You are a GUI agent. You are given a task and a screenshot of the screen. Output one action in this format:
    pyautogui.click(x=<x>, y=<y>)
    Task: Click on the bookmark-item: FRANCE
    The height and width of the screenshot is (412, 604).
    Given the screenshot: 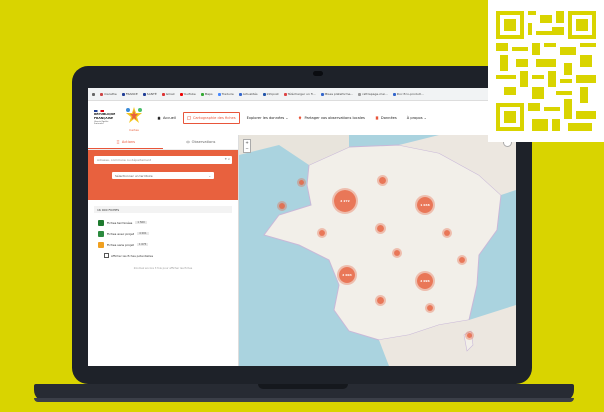 What is the action you would take?
    pyautogui.click(x=129, y=94)
    